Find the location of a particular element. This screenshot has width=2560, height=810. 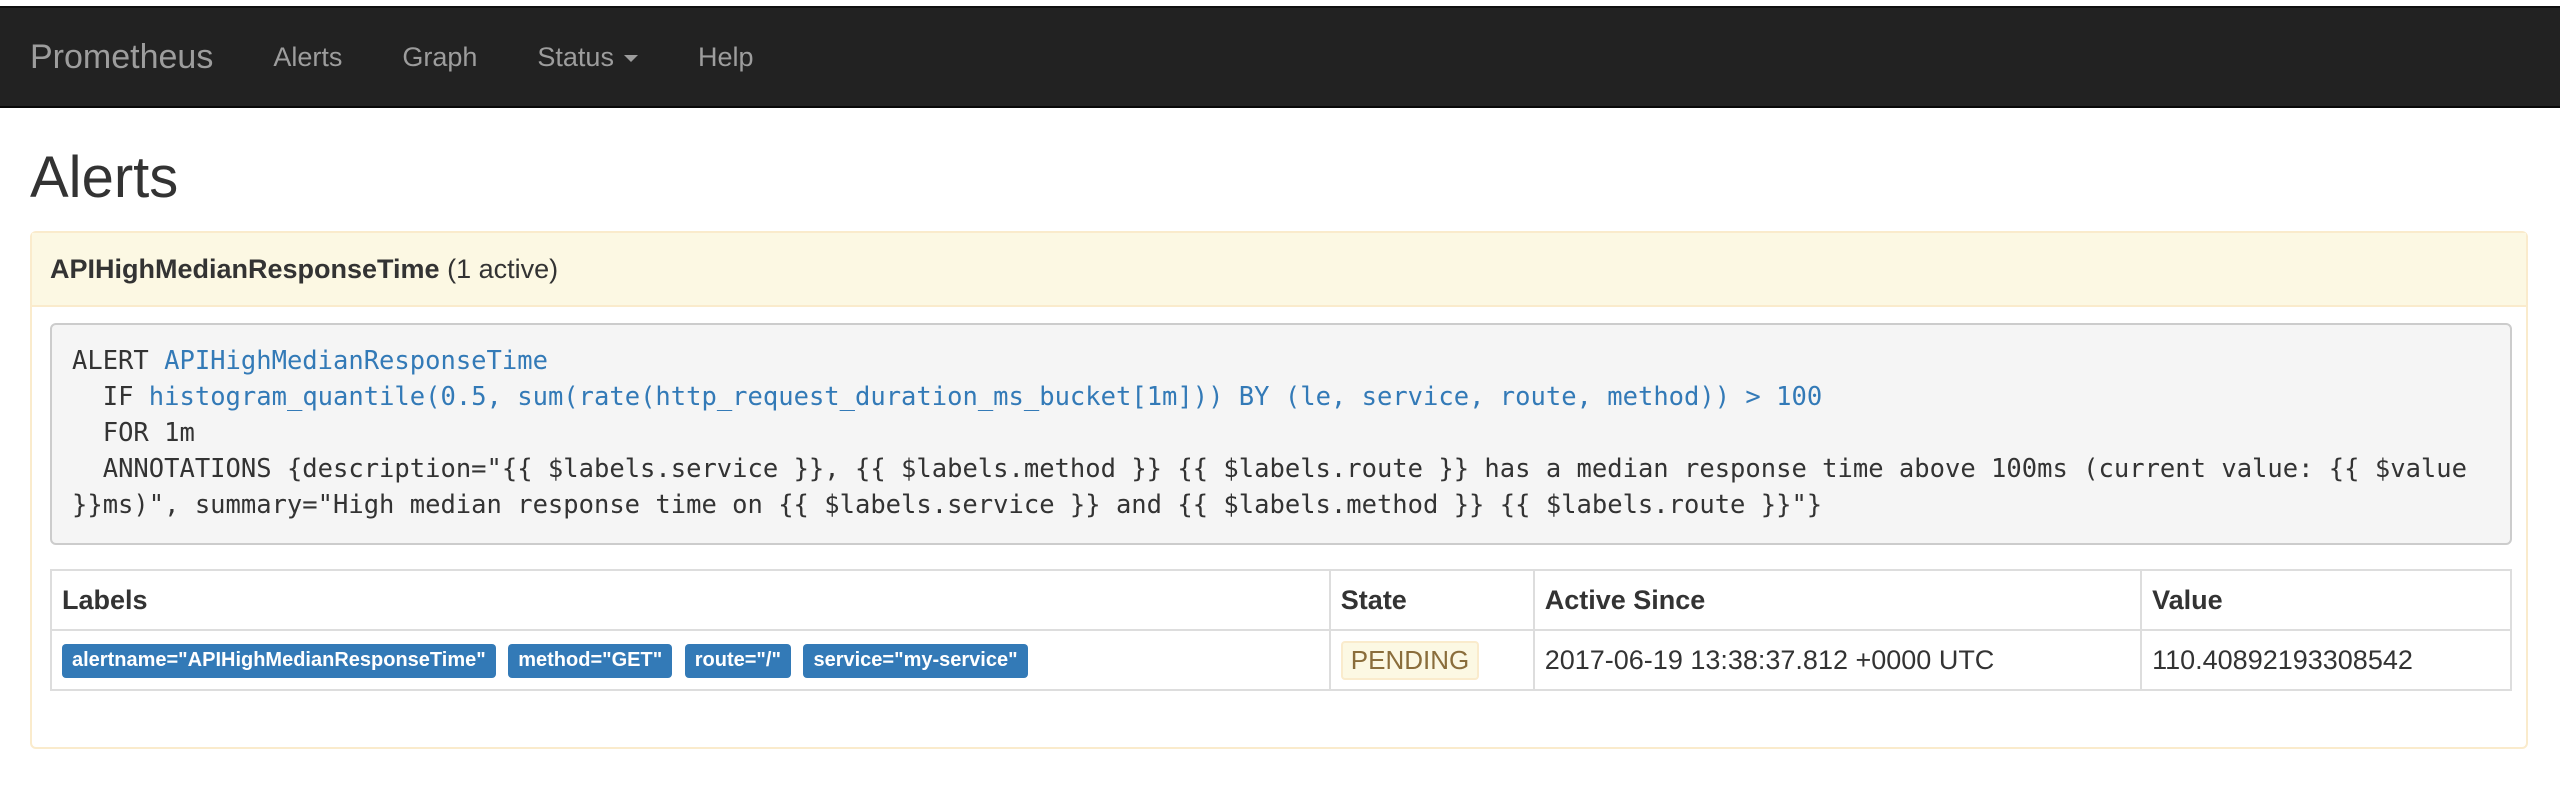

label-badge-alertname: alertname="APIHighMedianResponseTime" is located at coordinates (279, 661).